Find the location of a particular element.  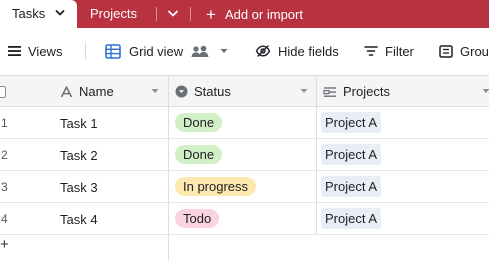

column-header-name-label: Name is located at coordinates (96, 91).